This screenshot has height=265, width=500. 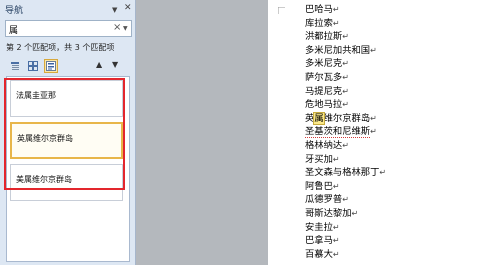 What do you see at coordinates (319, 254) in the screenshot?
I see `line-text: 百慕大` at bounding box center [319, 254].